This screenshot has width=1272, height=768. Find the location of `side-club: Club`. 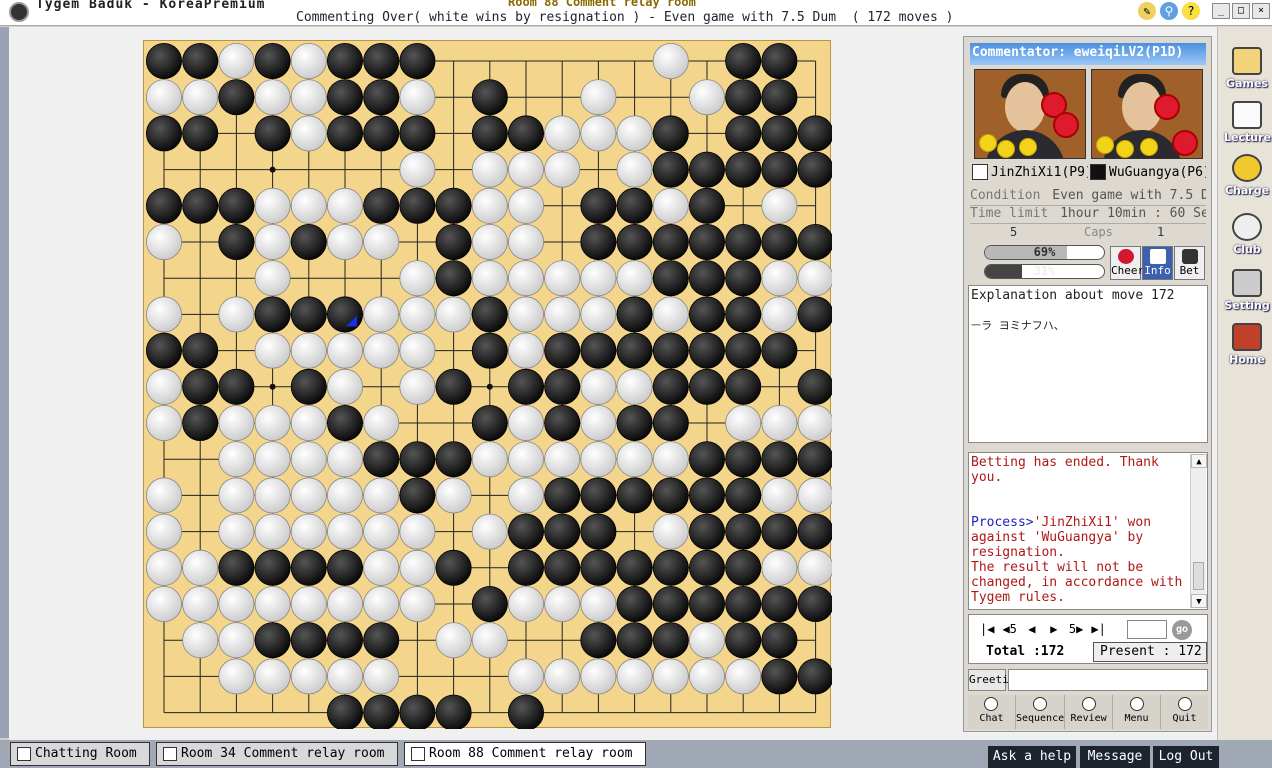

side-club: Club is located at coordinates (1247, 234).